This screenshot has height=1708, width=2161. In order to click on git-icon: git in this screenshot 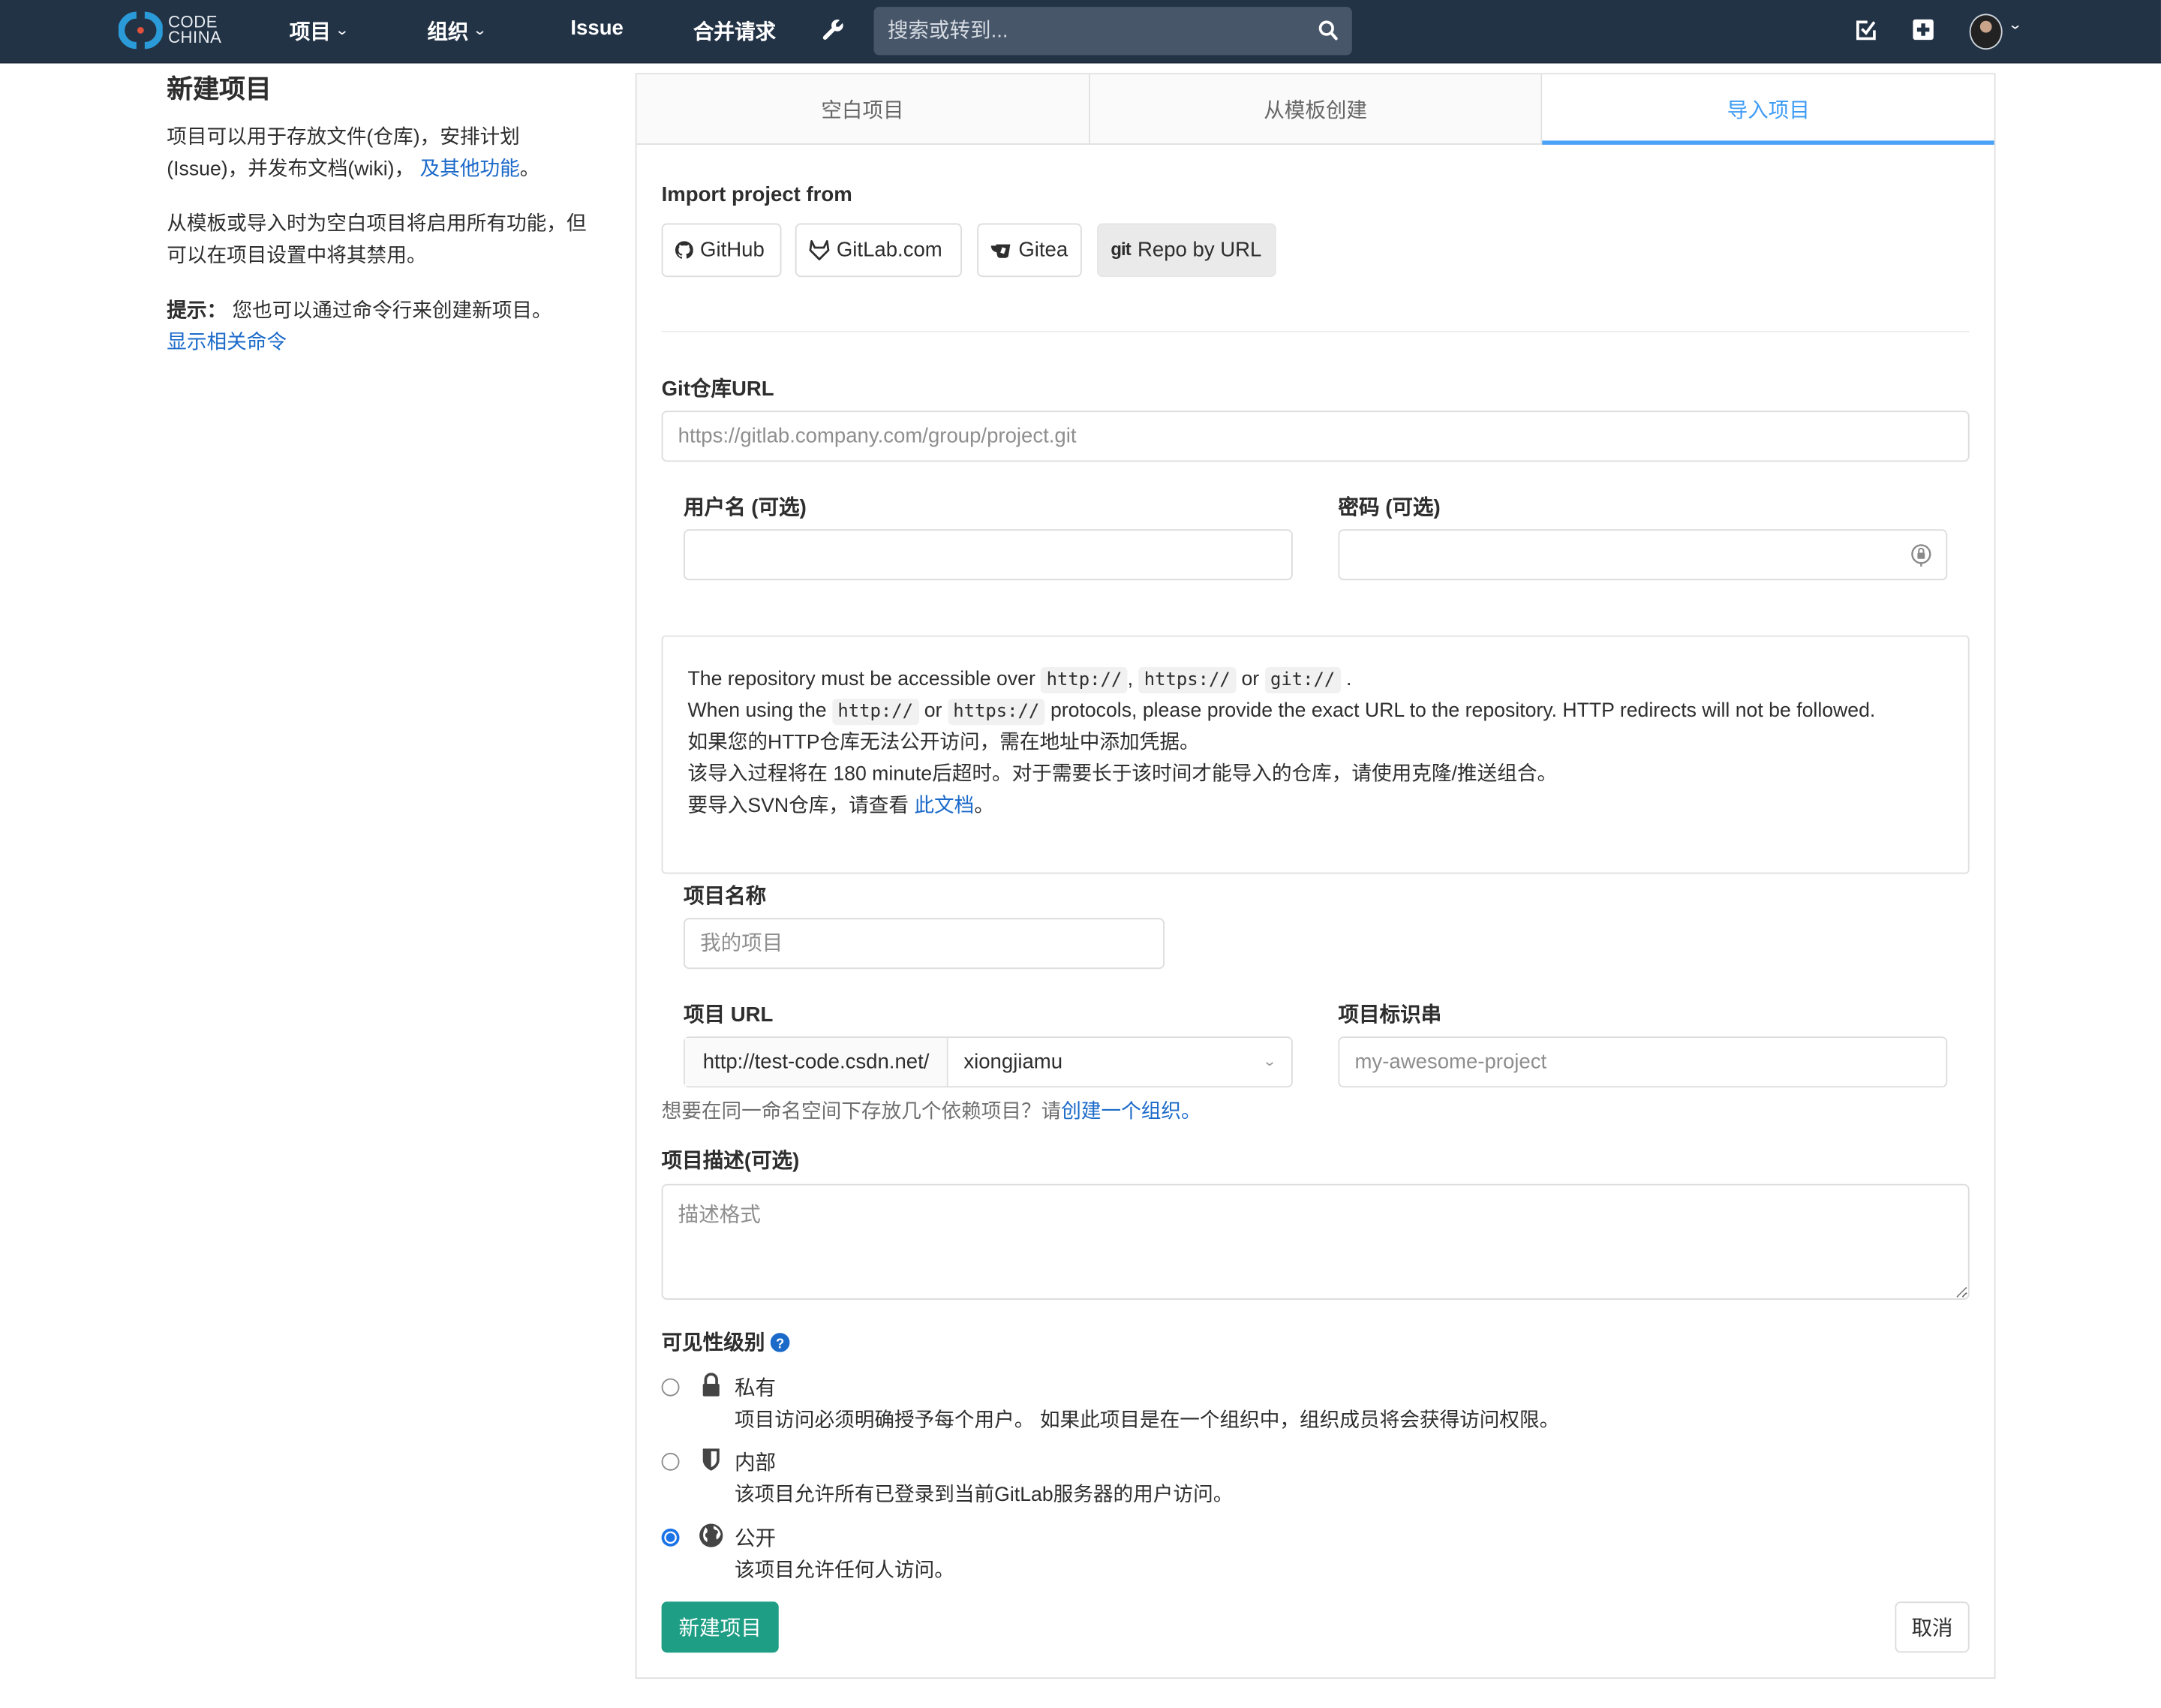, I will do `click(1121, 248)`.